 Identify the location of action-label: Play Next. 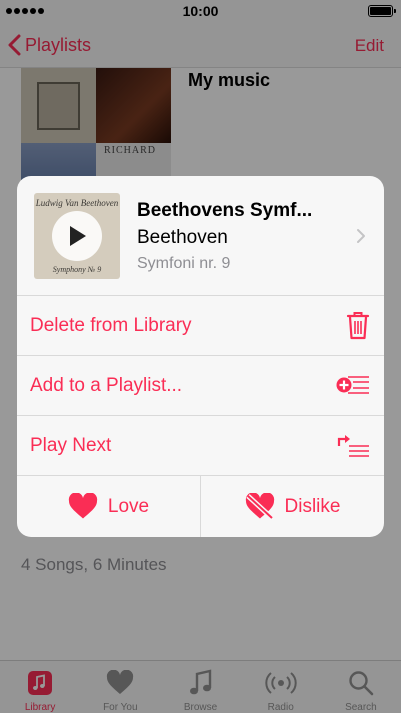
(71, 445).